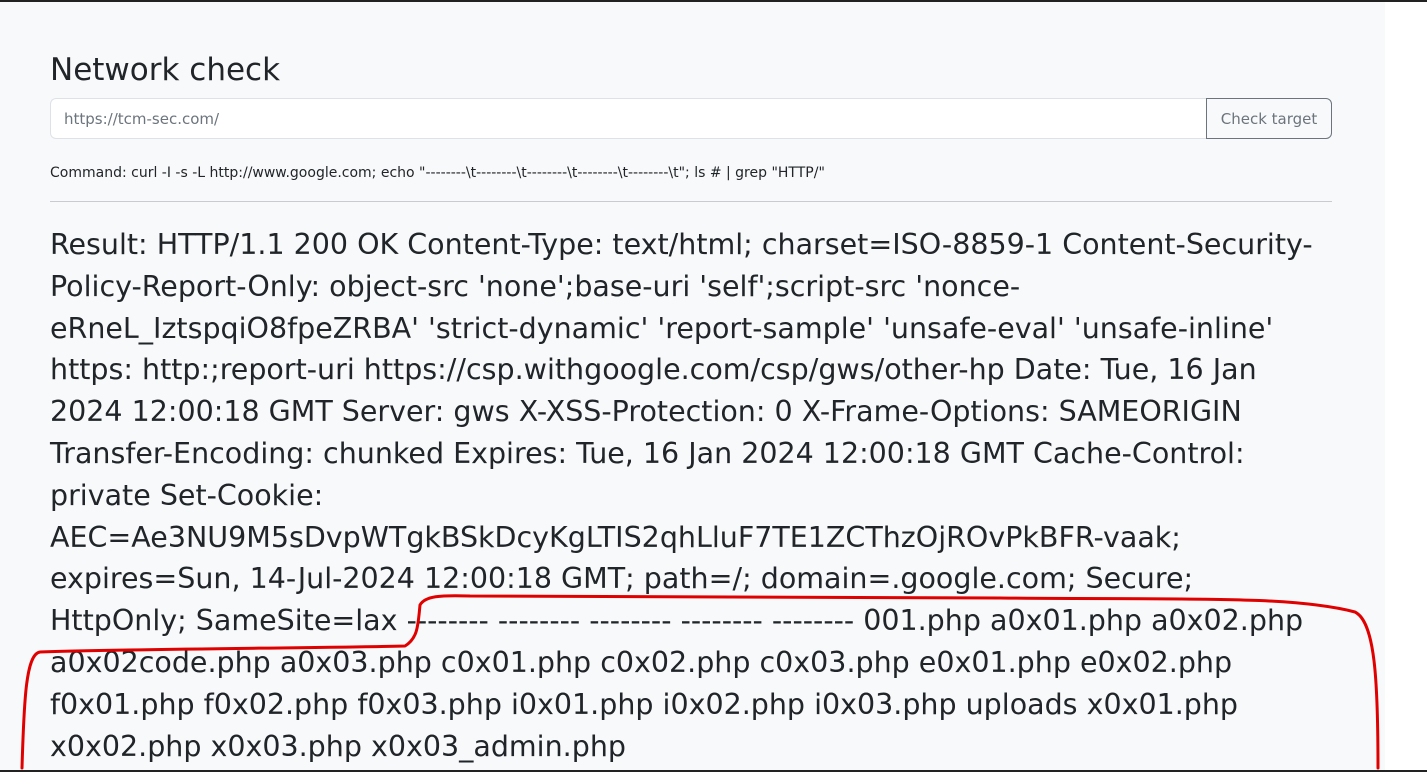  I want to click on check-target-button: Check target, so click(1269, 118).